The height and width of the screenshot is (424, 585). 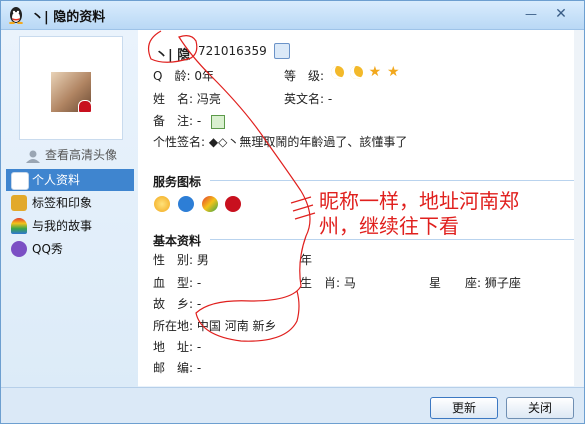 I want to click on annotation-note: 昵称一样，地址河南郑 州，继续往下看, so click(x=437, y=214).